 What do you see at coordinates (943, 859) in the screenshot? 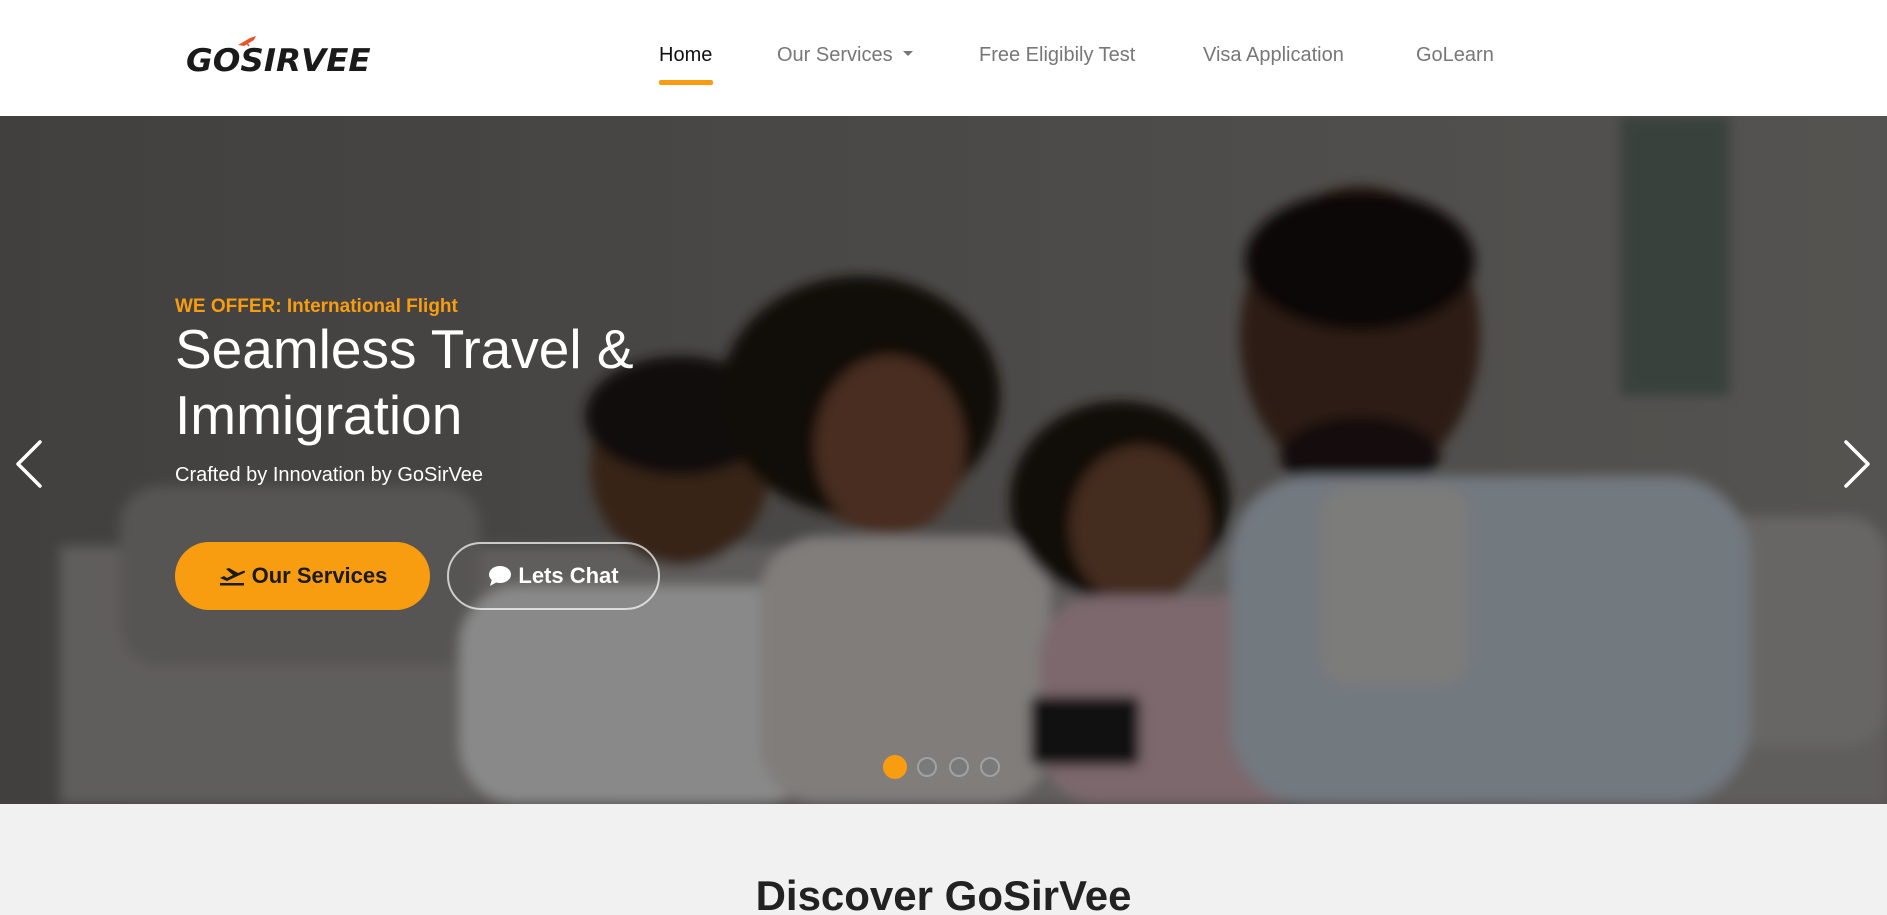
I see `discover-section: Discover GoSirVee` at bounding box center [943, 859].